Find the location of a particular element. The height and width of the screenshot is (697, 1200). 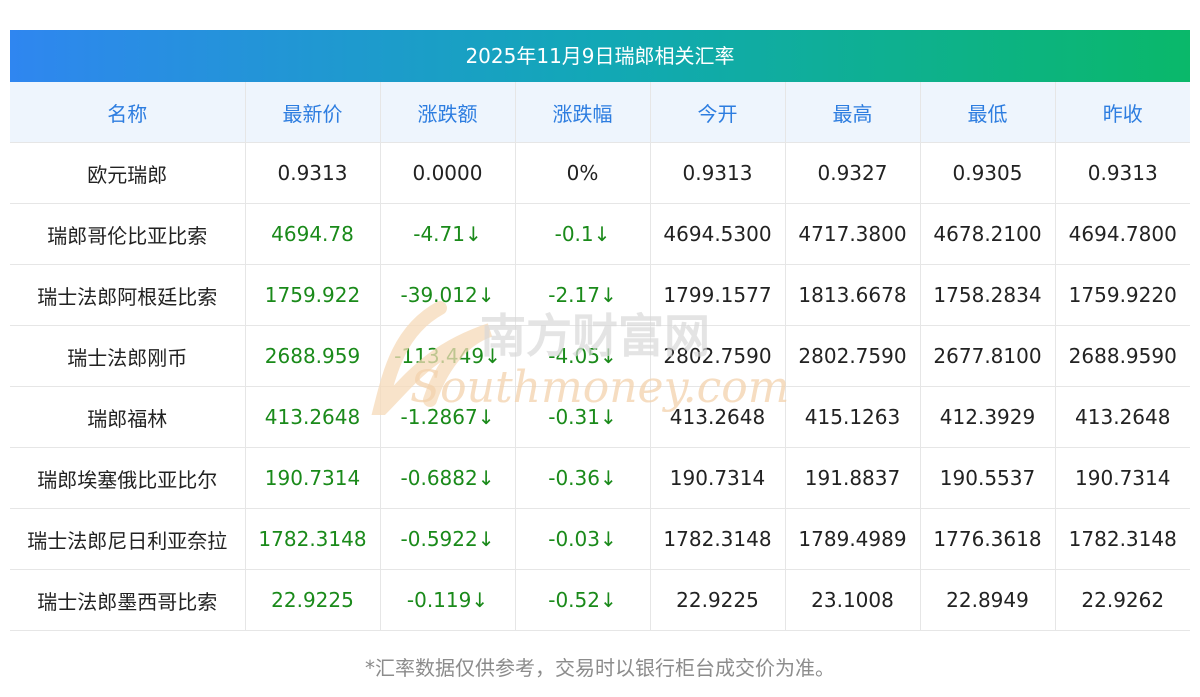

cell-change-pct: -4.05↓ is located at coordinates (583, 356).